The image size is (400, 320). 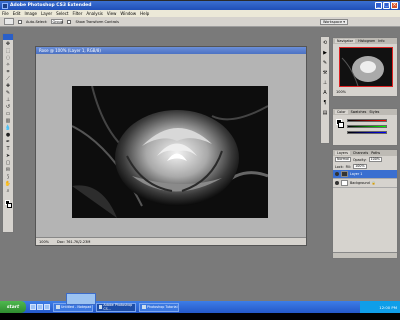 What do you see at coordinates (388, 307) in the screenshot?
I see `clock: 12:00 PM` at bounding box center [388, 307].